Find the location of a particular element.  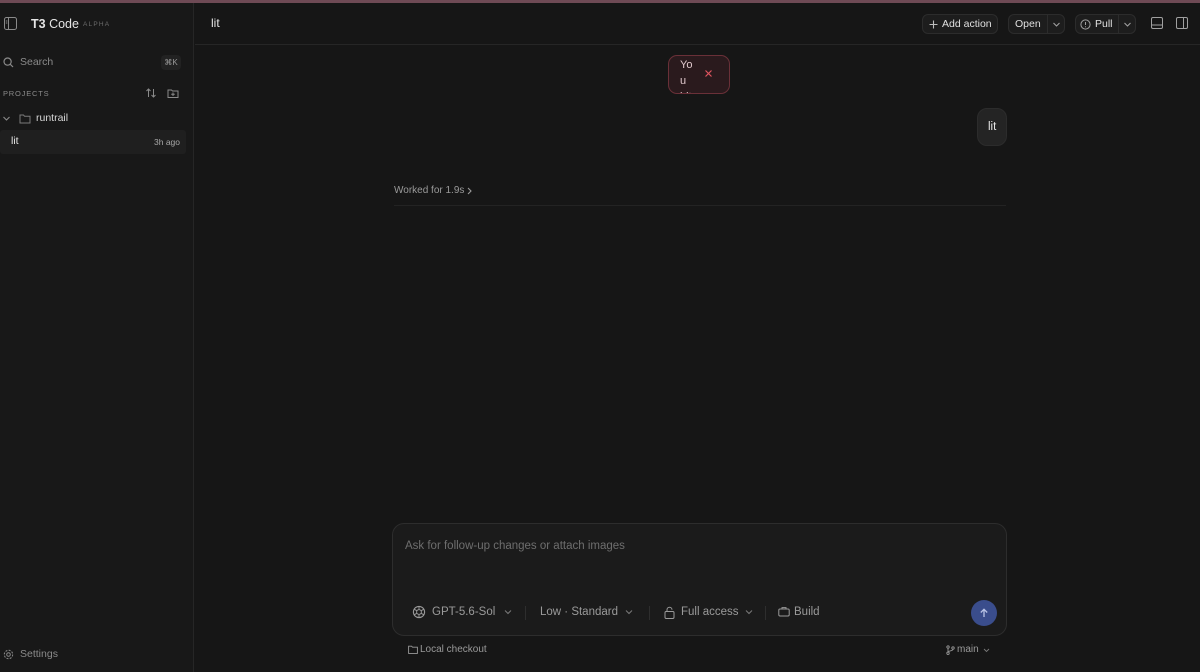

main-header: lit Add action Open Pull is located at coordinates (697, 24).